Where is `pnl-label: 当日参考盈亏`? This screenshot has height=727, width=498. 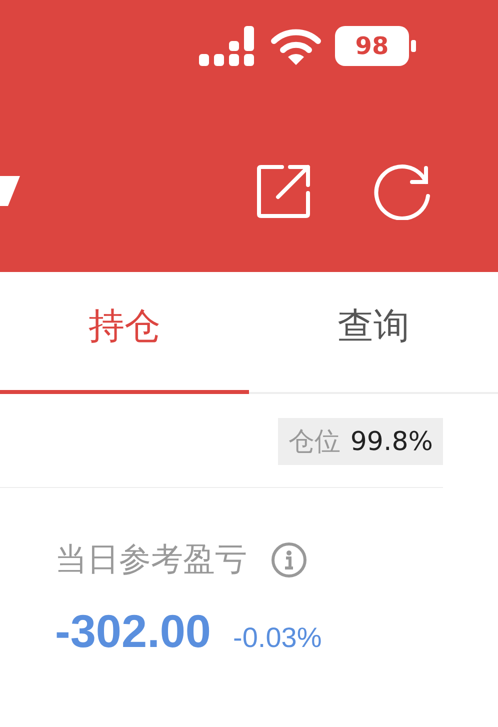
pnl-label: 当日参考盈亏 is located at coordinates (151, 559).